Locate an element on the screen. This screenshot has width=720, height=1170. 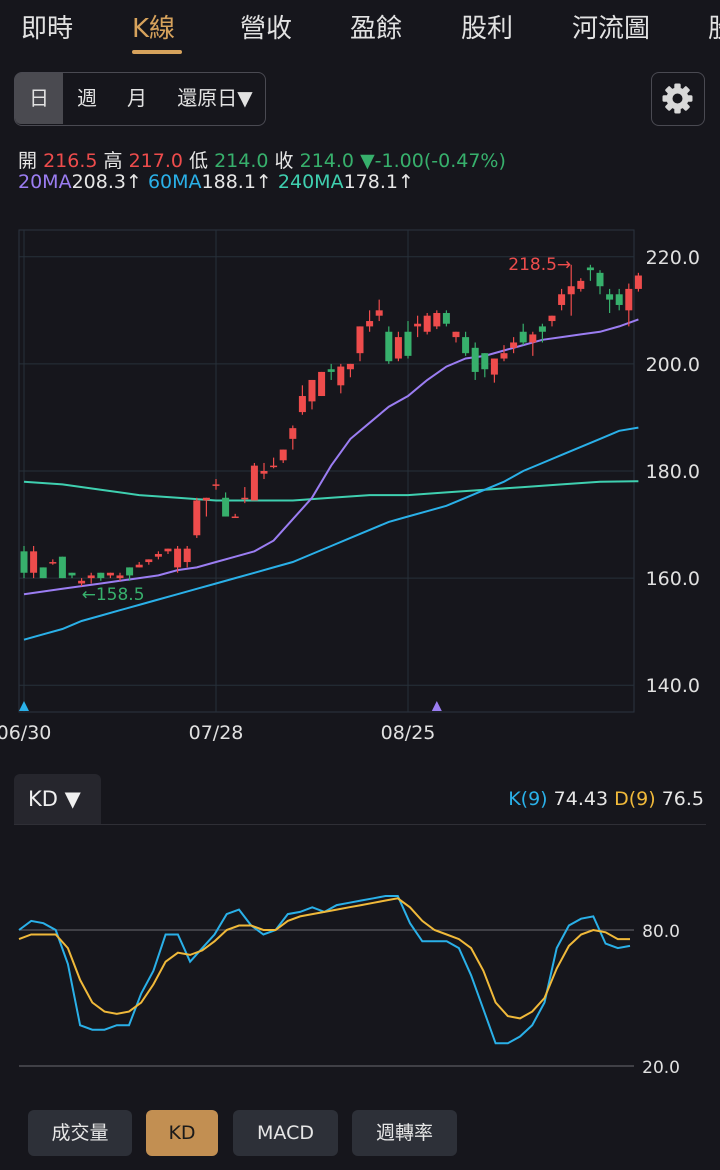
y-tick-label: 140.0 is located at coordinates (673, 686).